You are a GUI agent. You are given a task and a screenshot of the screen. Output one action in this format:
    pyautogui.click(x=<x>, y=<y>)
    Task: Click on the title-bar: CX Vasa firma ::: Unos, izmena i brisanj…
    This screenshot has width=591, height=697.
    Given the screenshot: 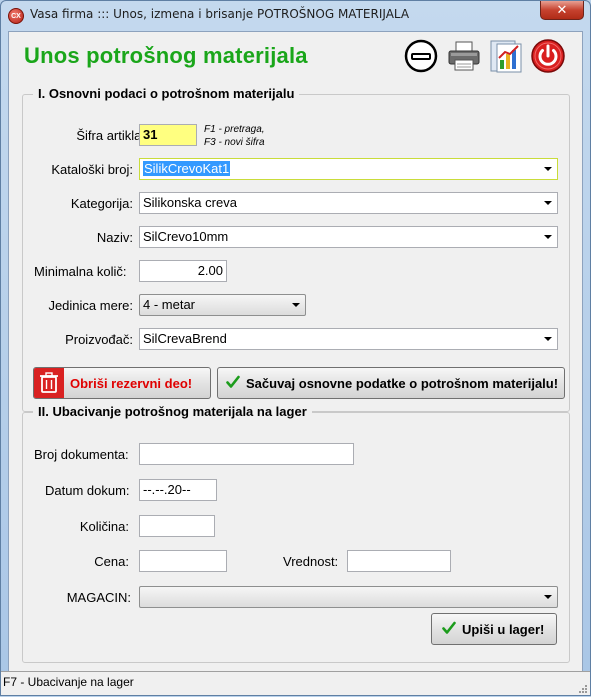 What is the action you would take?
    pyautogui.click(x=295, y=15)
    